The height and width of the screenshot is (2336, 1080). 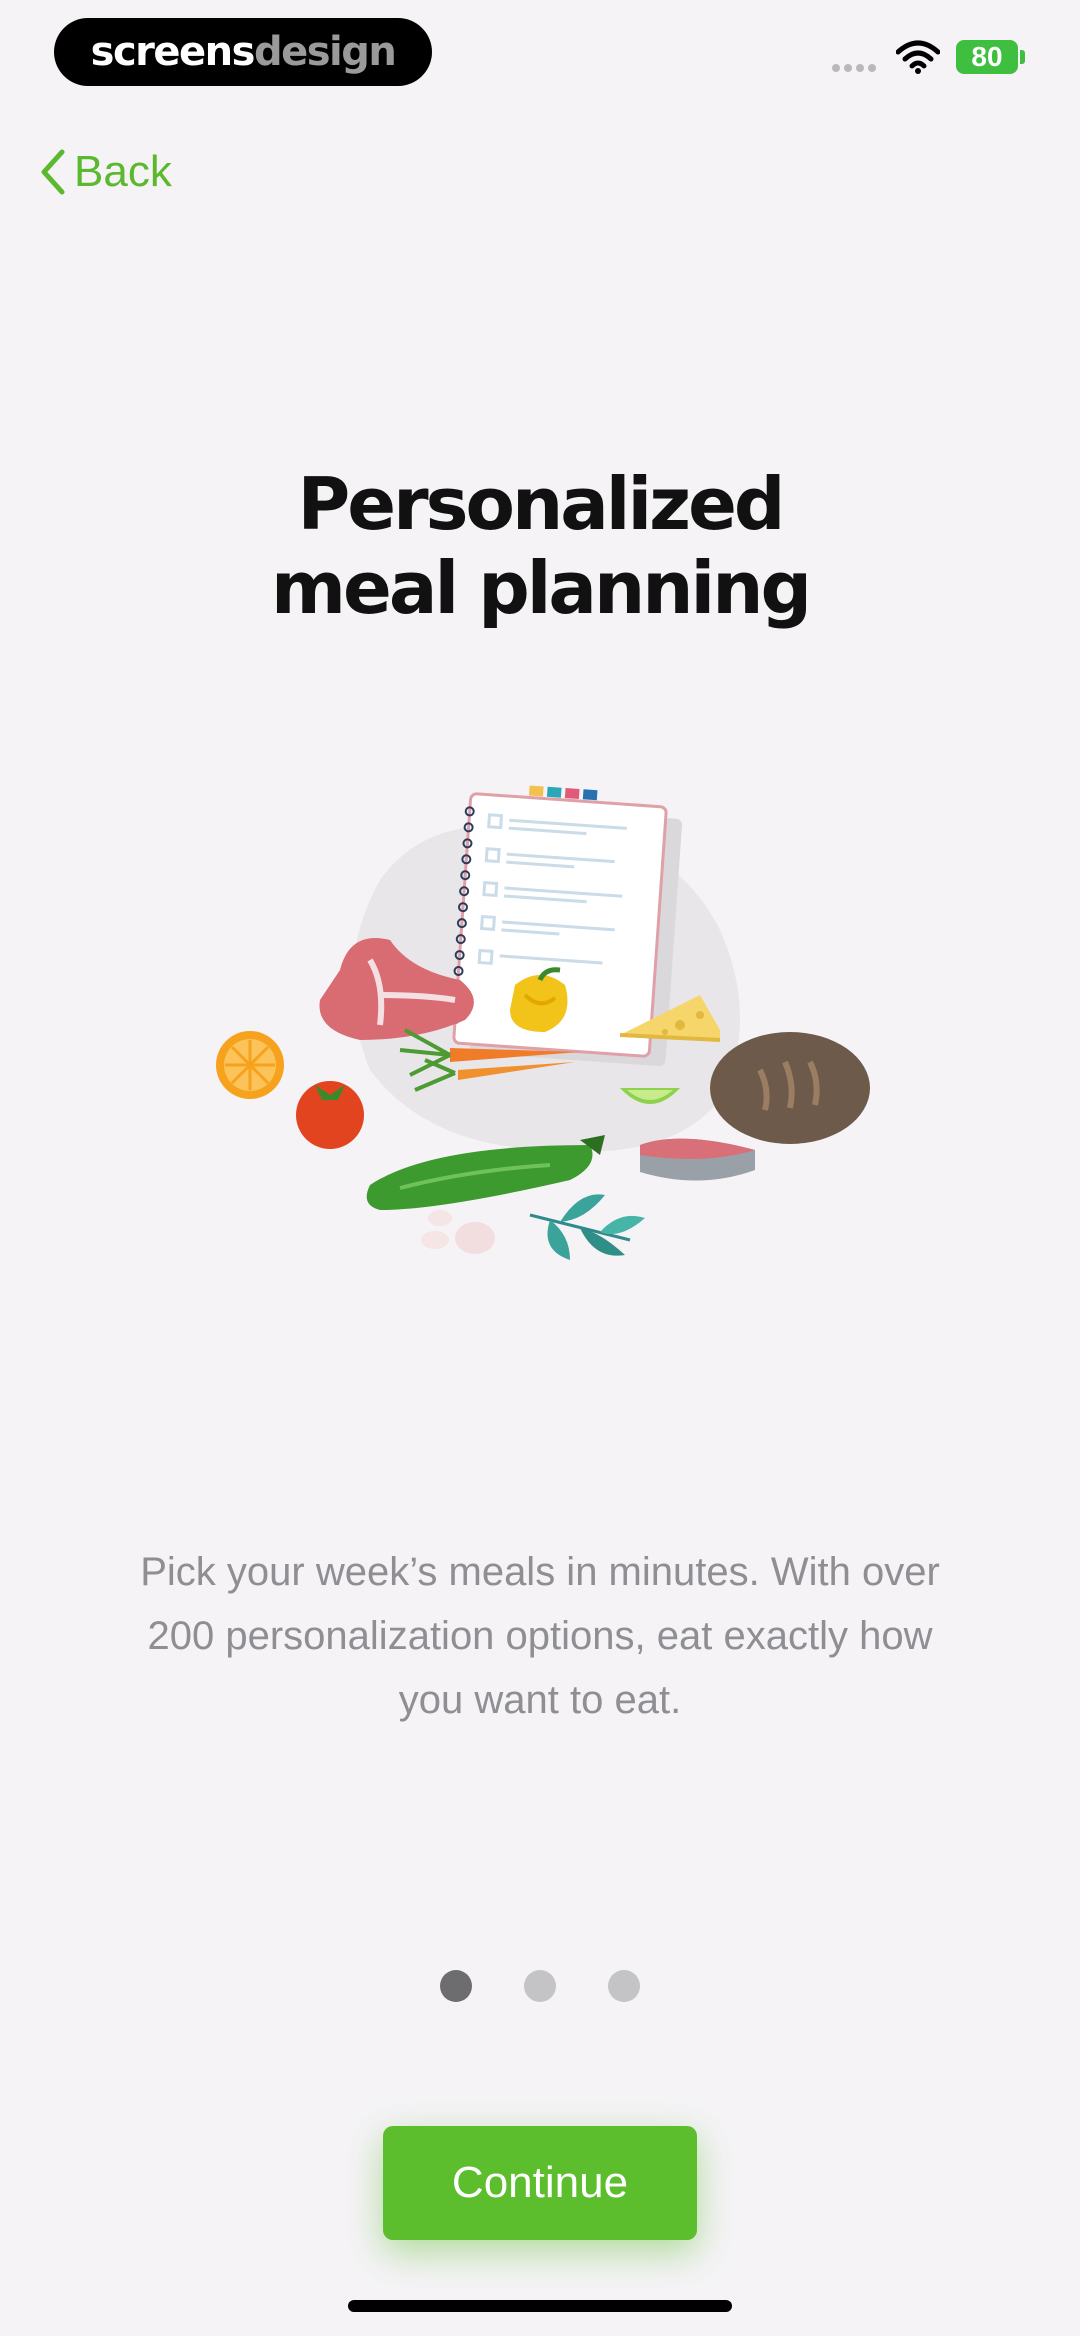 What do you see at coordinates (250, 1065) in the screenshot?
I see `orange-icon` at bounding box center [250, 1065].